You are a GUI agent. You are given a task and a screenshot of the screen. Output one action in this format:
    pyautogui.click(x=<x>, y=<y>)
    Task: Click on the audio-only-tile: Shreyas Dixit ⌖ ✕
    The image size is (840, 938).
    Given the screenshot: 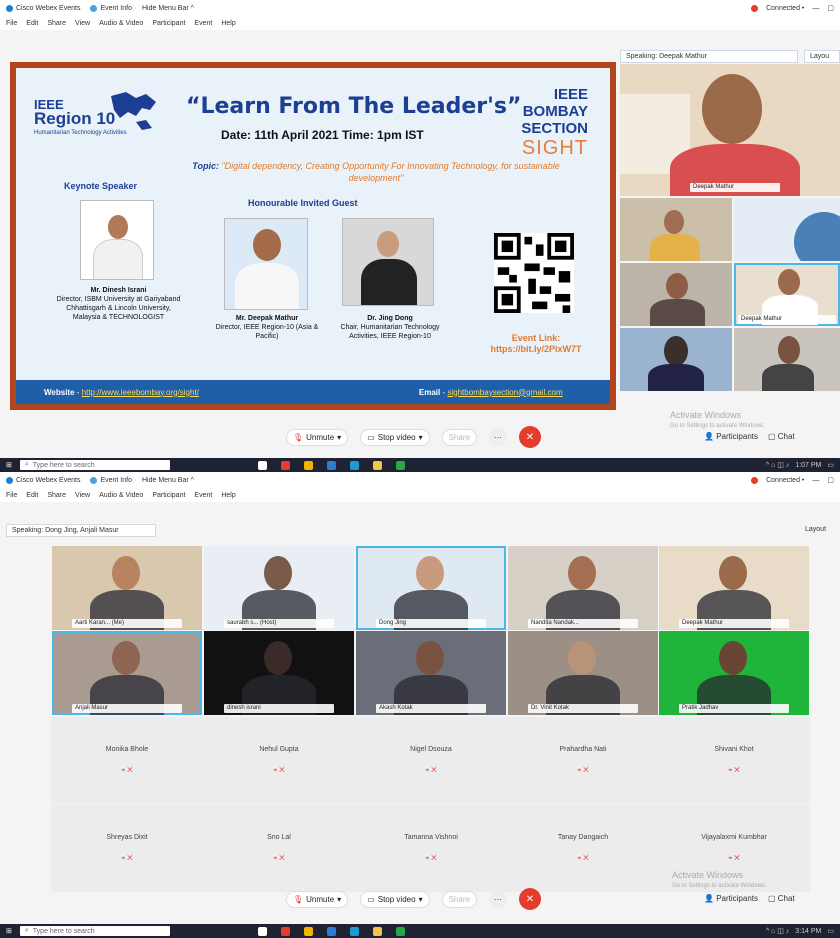 What is the action you would take?
    pyautogui.click(x=127, y=848)
    